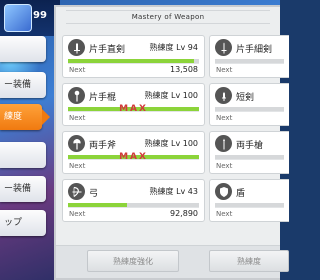 Image resolution: width=320 pixels, height=280 pixels. I want to click on shield-icon, so click(223, 191).